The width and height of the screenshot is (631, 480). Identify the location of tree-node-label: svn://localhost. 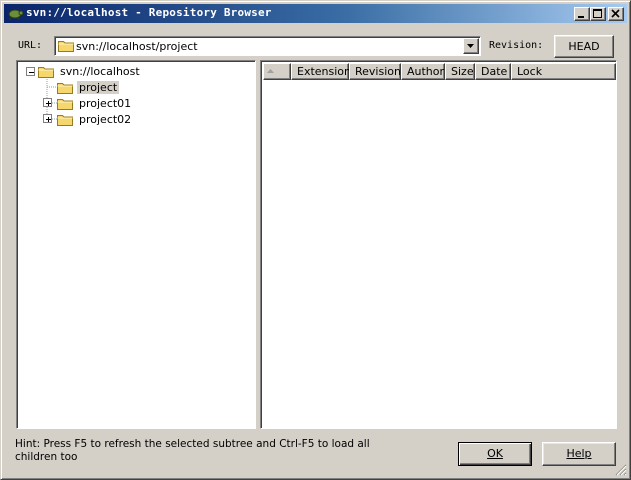
(100, 71).